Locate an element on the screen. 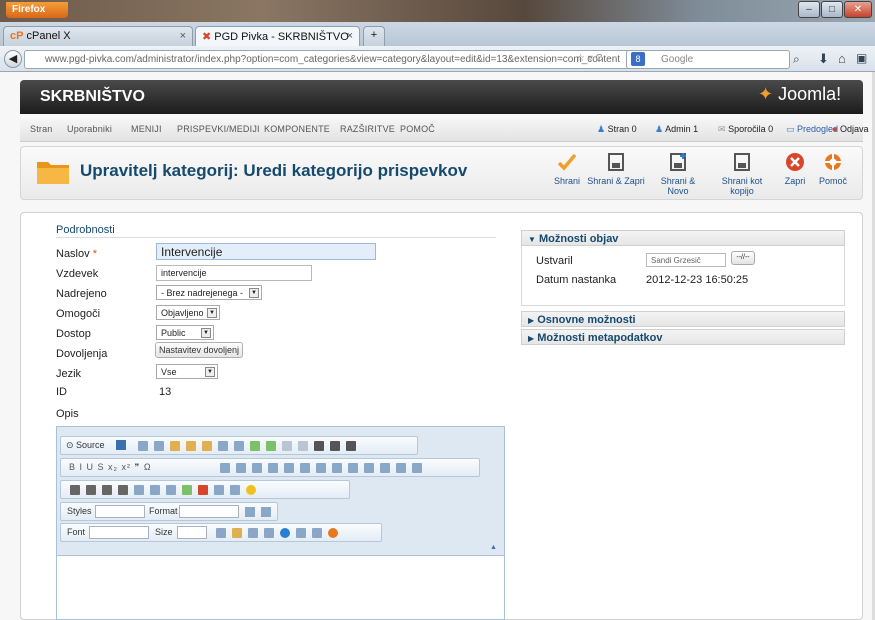  styles-select is located at coordinates (120, 511).